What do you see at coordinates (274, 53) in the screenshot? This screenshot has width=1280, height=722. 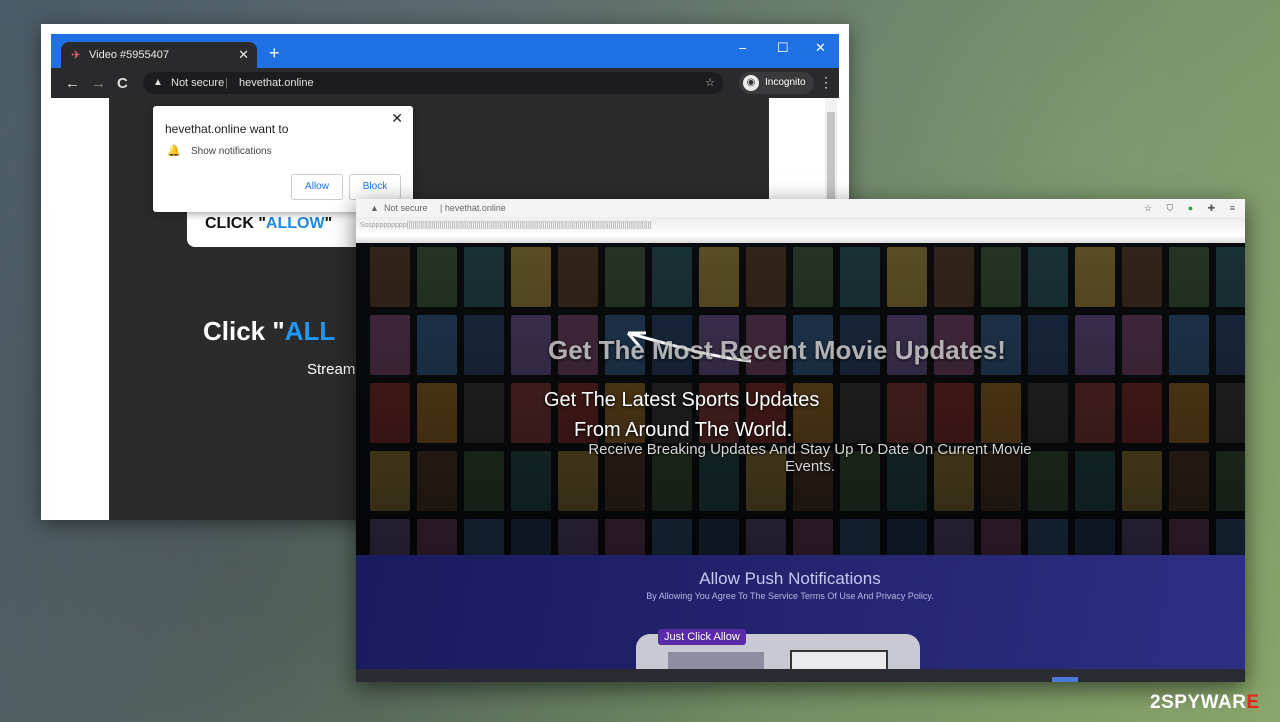 I see `new-tab-button: +` at bounding box center [274, 53].